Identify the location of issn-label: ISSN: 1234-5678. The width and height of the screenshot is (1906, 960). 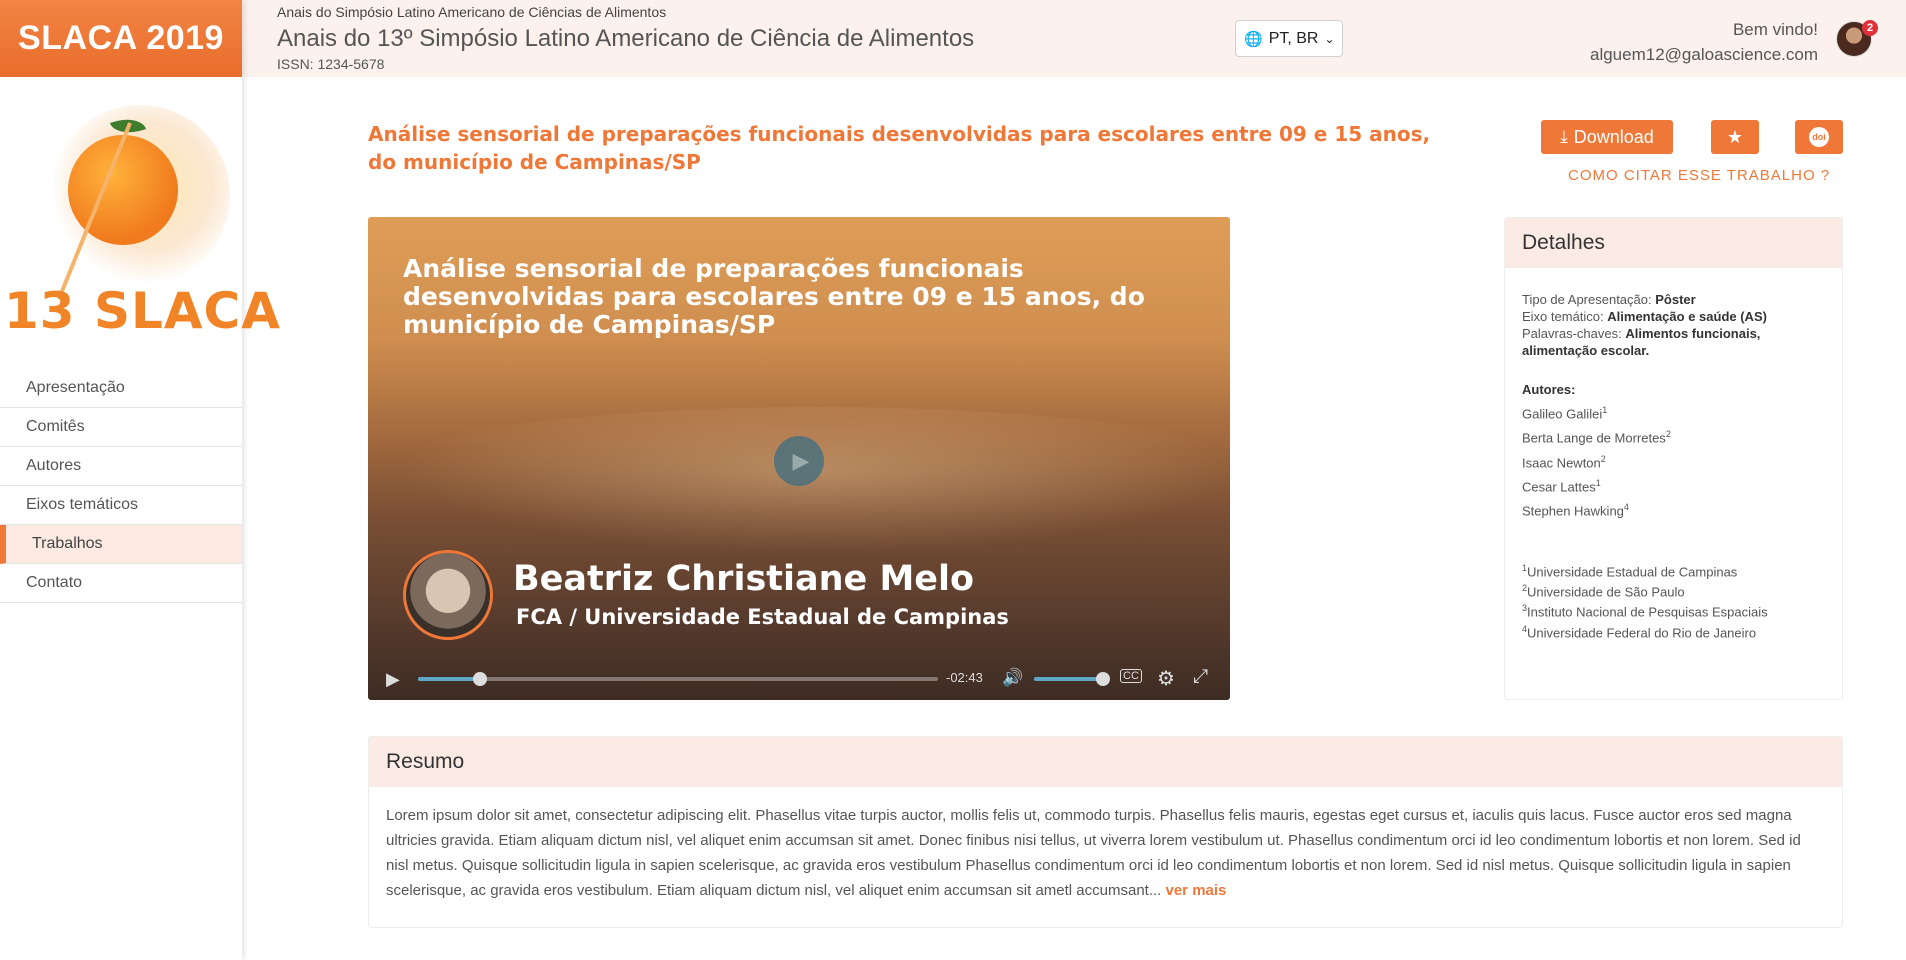
(331, 64).